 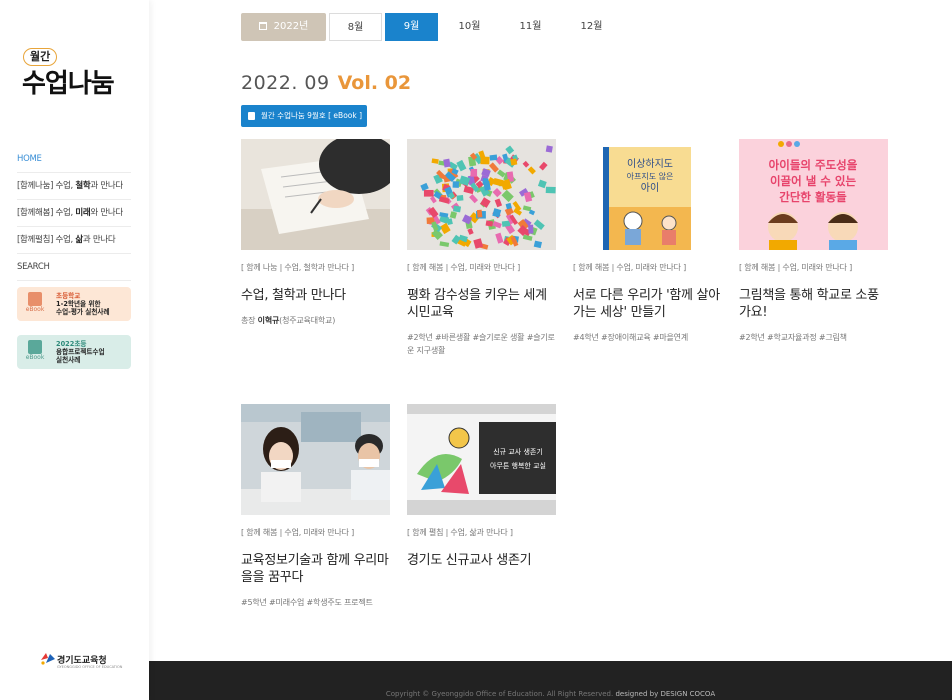 What do you see at coordinates (81, 662) in the screenshot?
I see `office-logo: 경기도교육청 GYEONGGIDO OFFICE OF EDUCATION` at bounding box center [81, 662].